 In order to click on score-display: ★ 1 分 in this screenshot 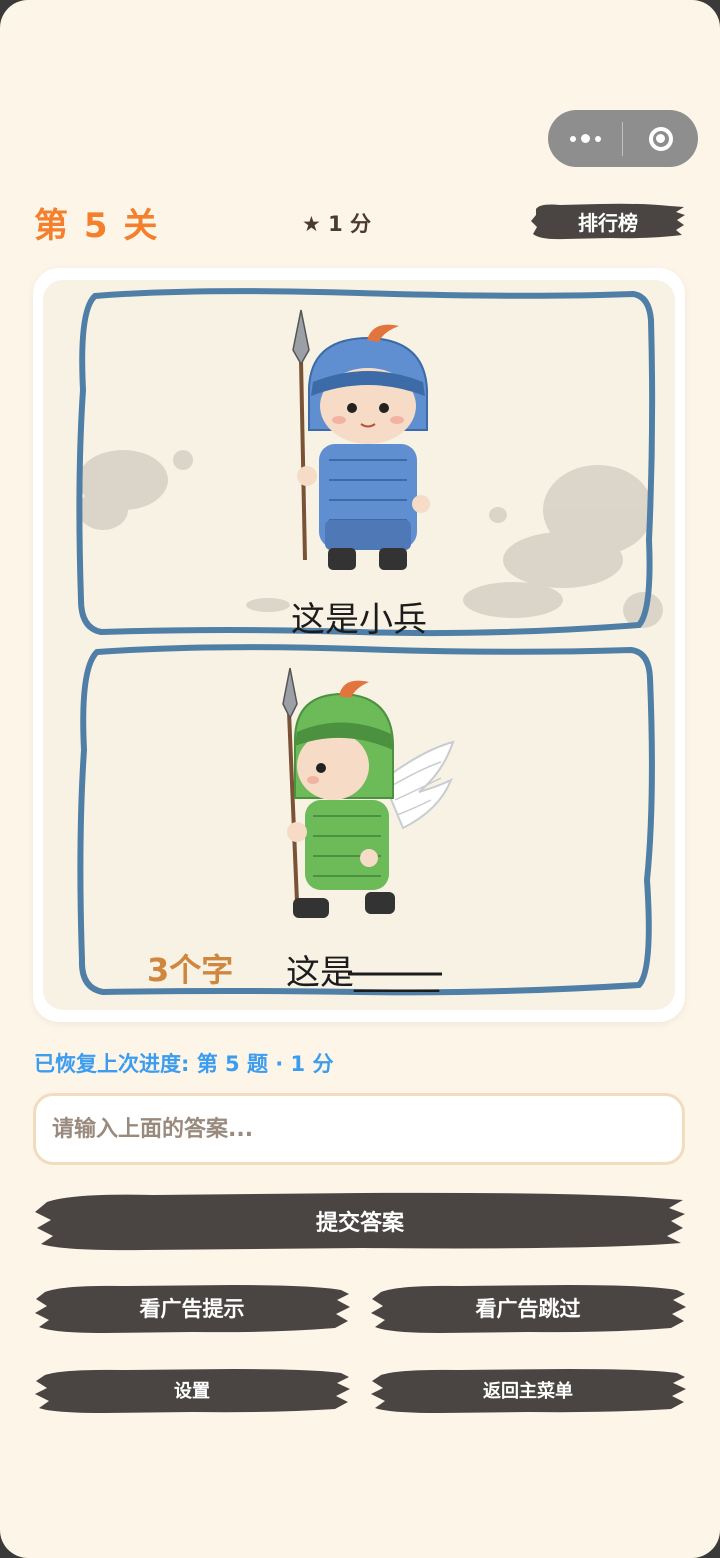, I will do `click(337, 224)`.